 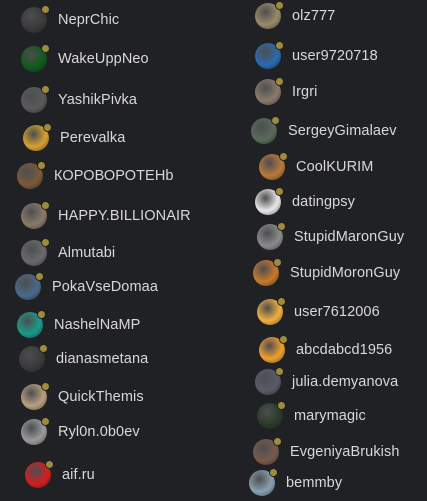 I want to click on username-label: abcdabcd1956, so click(x=344, y=350).